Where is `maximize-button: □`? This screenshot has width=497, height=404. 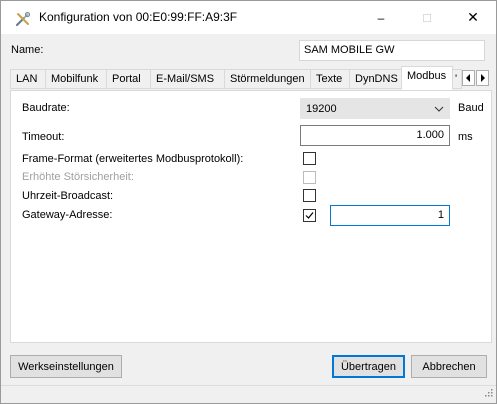
maximize-button: □ is located at coordinates (427, 17).